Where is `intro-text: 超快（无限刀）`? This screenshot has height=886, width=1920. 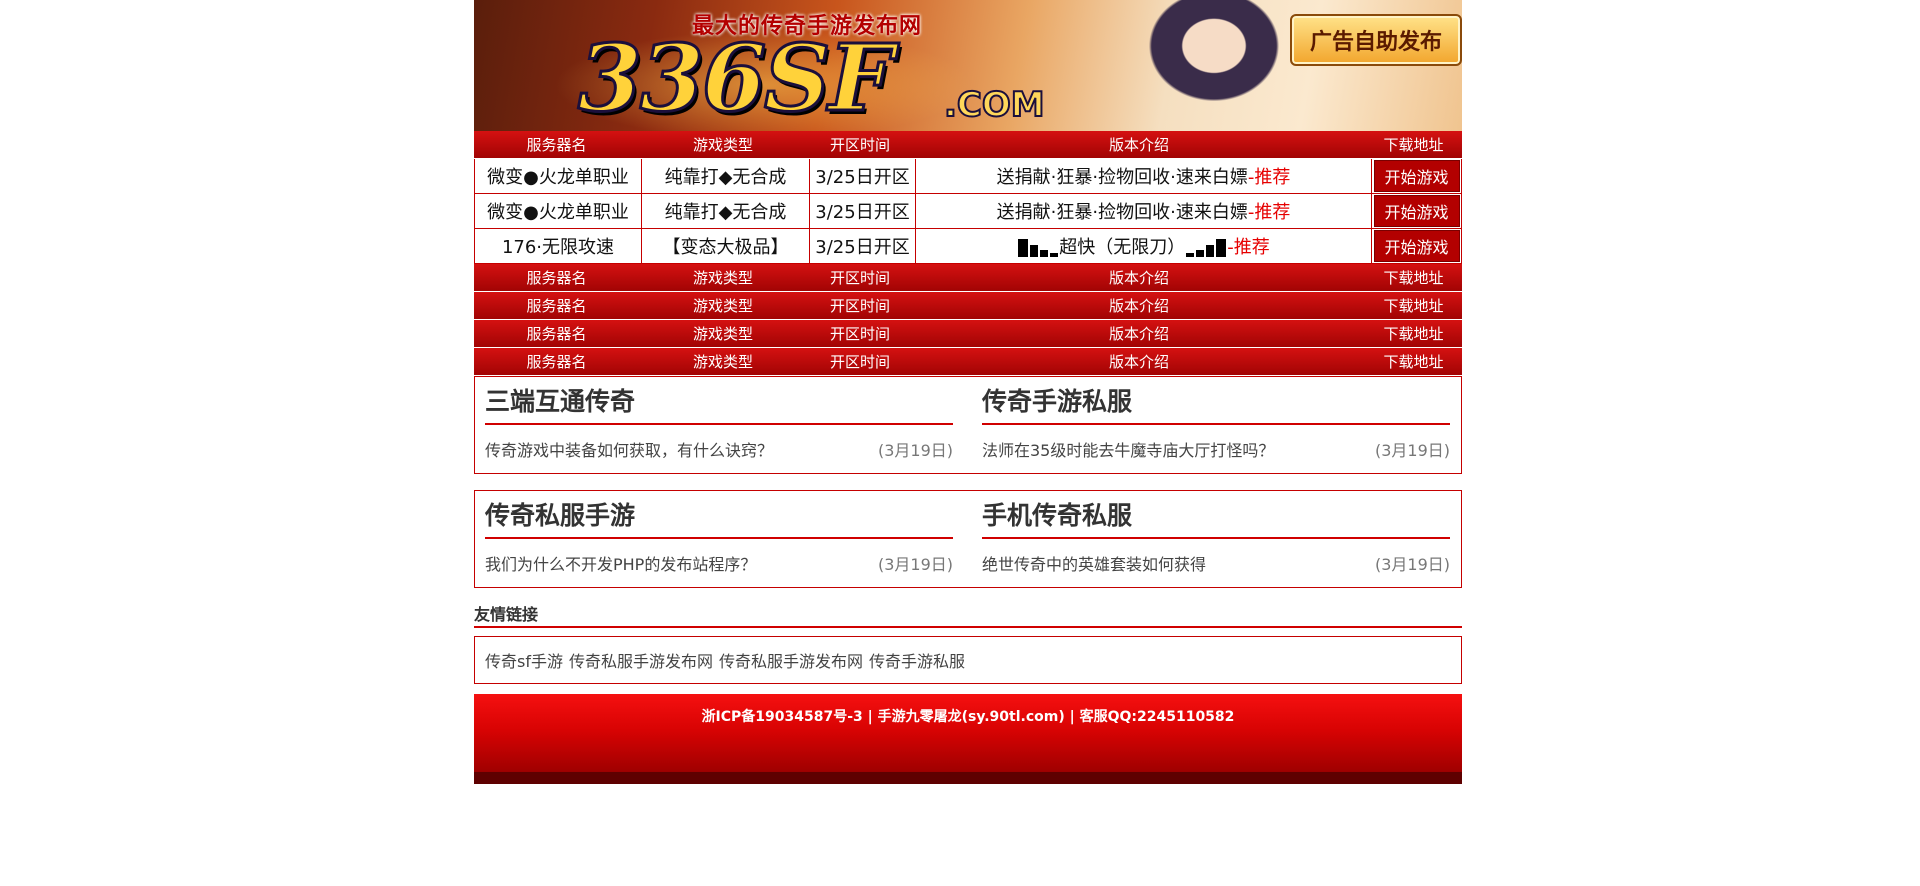 intro-text: 超快（无限刀） is located at coordinates (1122, 247).